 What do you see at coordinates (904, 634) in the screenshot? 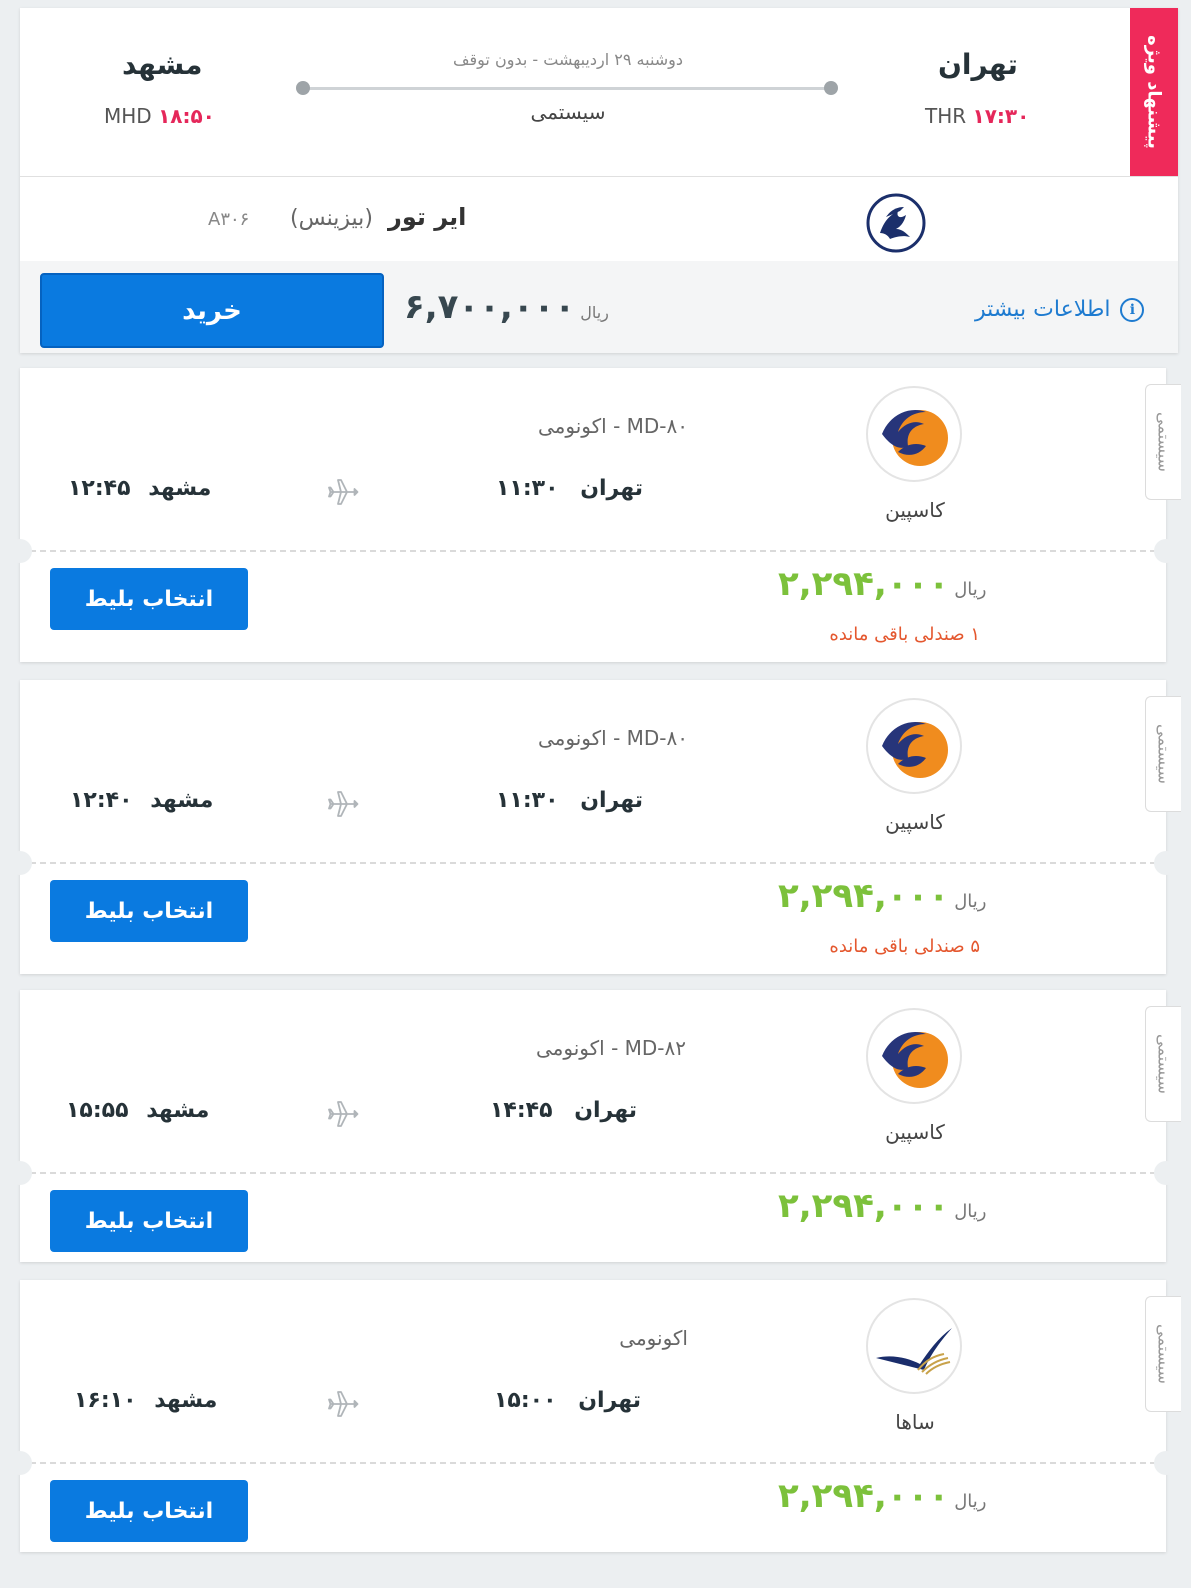
I see `seats-remaining: ۱ صندلی باقی مانده` at bounding box center [904, 634].